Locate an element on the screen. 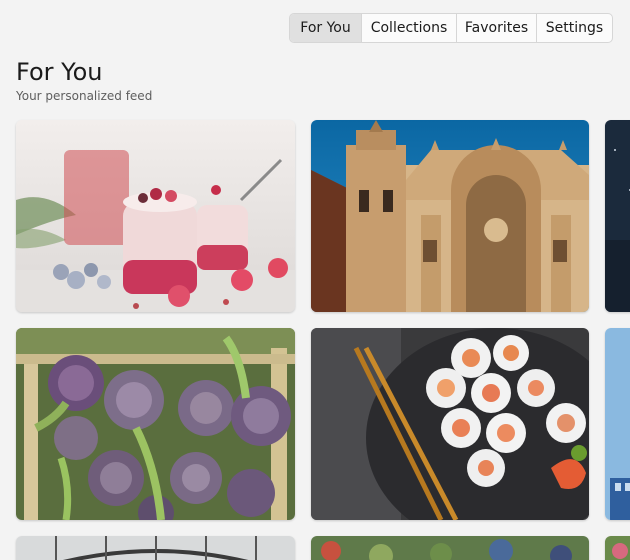 This screenshot has width=630, height=560. tab-settings: Settings is located at coordinates (574, 28).